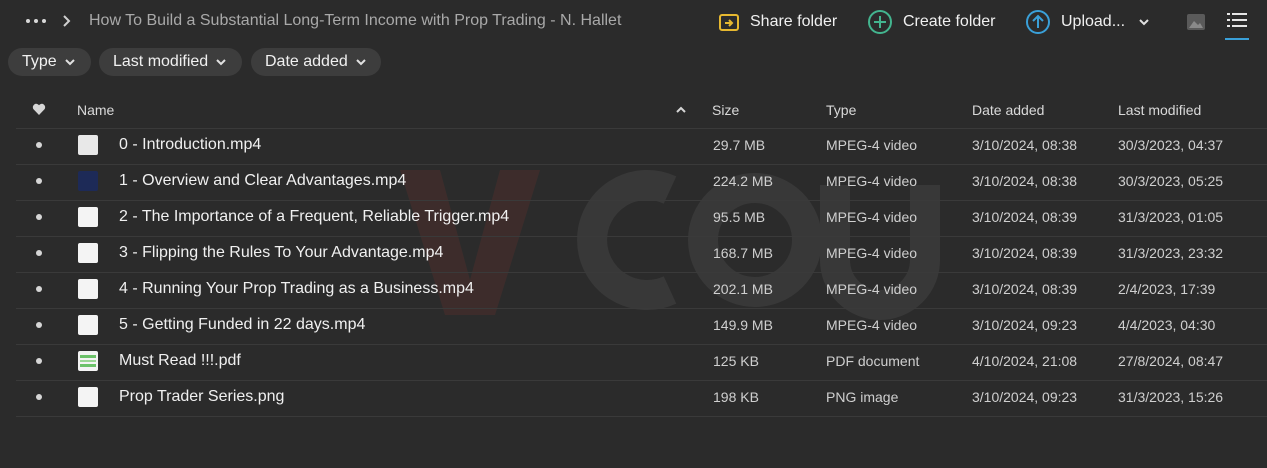  What do you see at coordinates (95, 110) in the screenshot?
I see `column-header-name: Name` at bounding box center [95, 110].